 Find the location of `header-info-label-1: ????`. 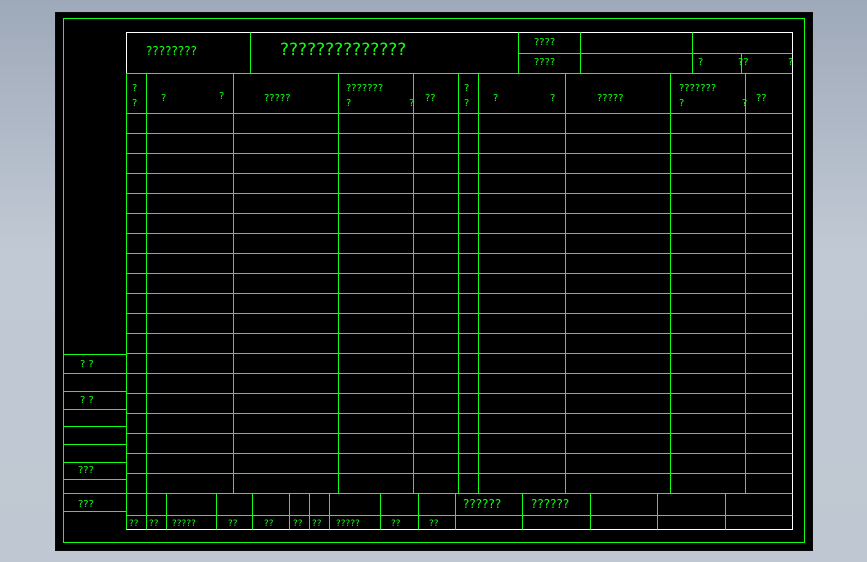

header-info-label-1: ???? is located at coordinates (545, 42).